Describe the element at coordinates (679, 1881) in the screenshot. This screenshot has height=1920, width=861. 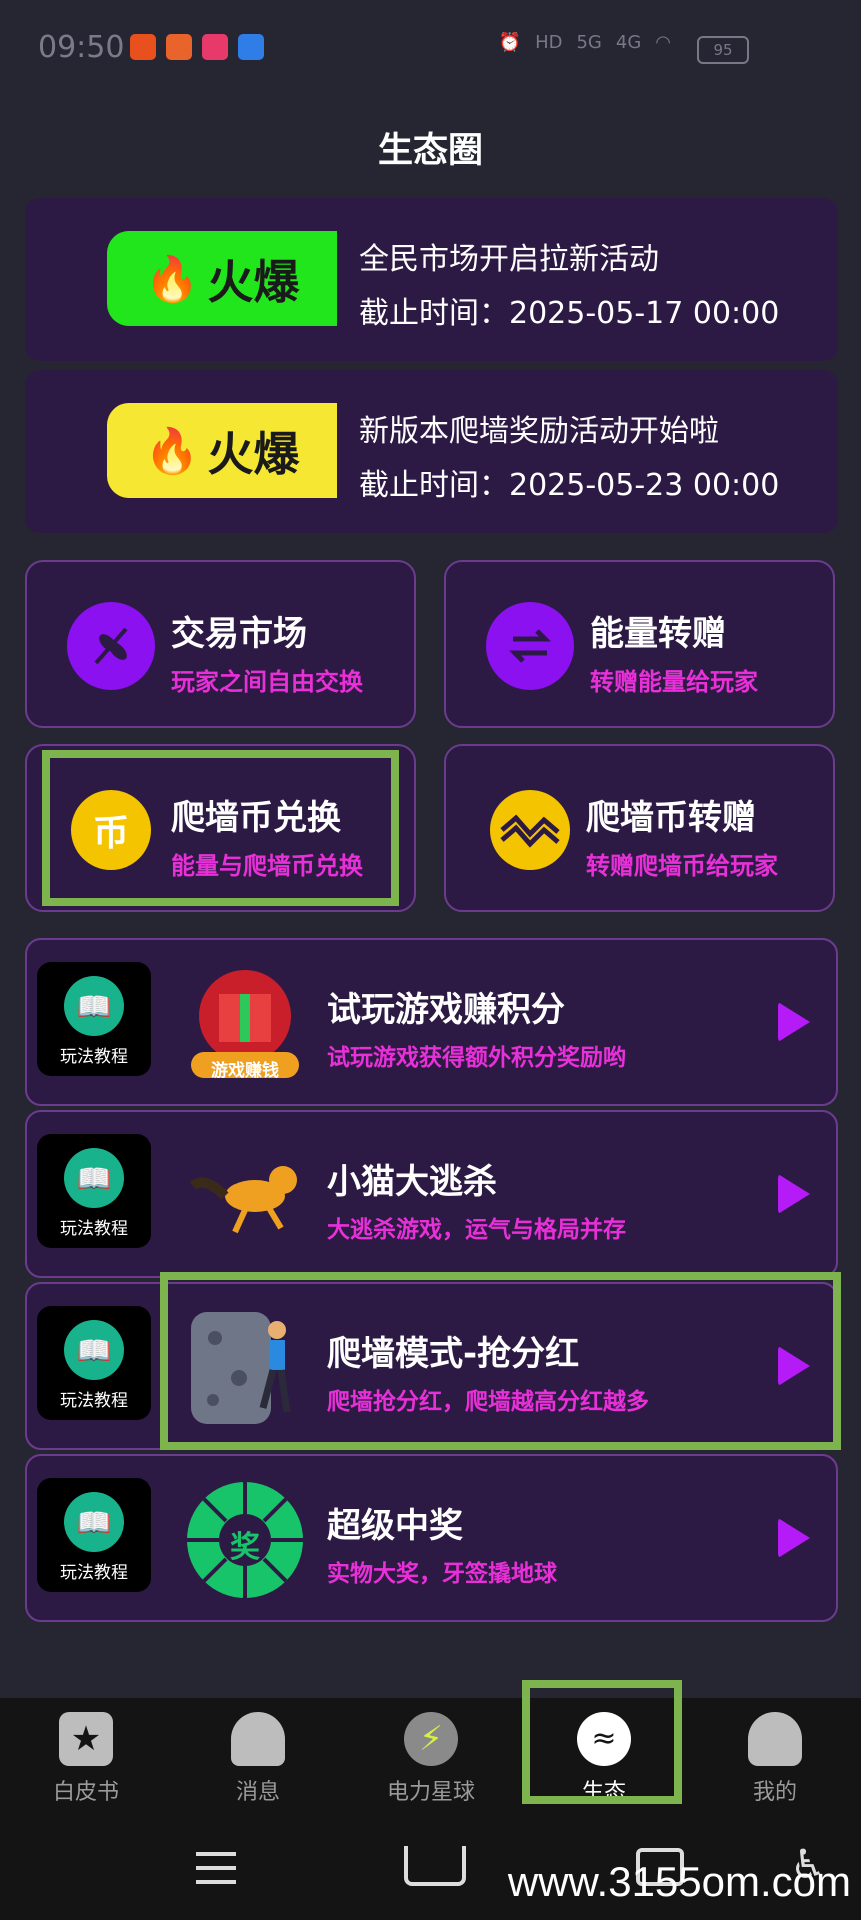
I see `watermark: www.3155om.com` at that location.